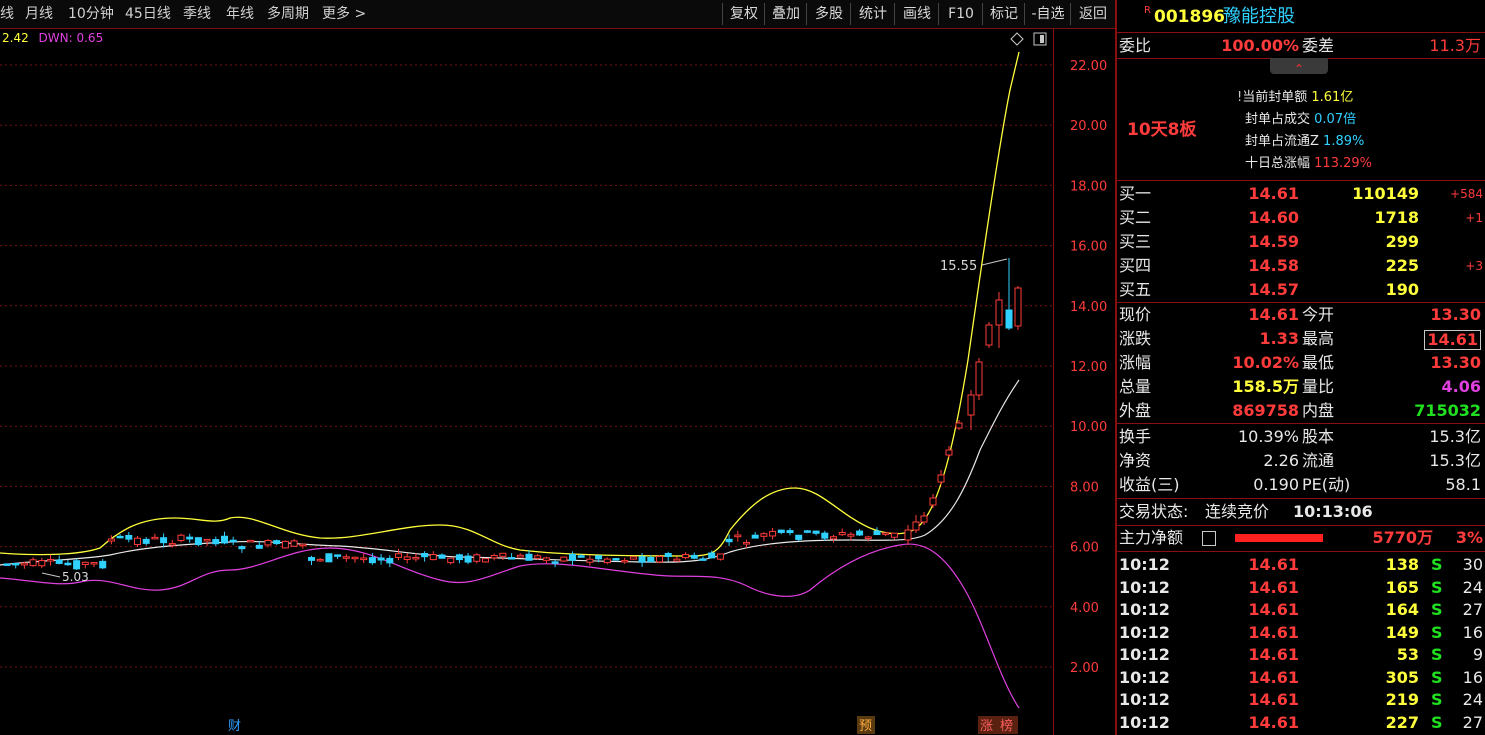 The width and height of the screenshot is (1485, 735). Describe the element at coordinates (1466, 194) in the screenshot. I see `bid-change: +584` at that location.